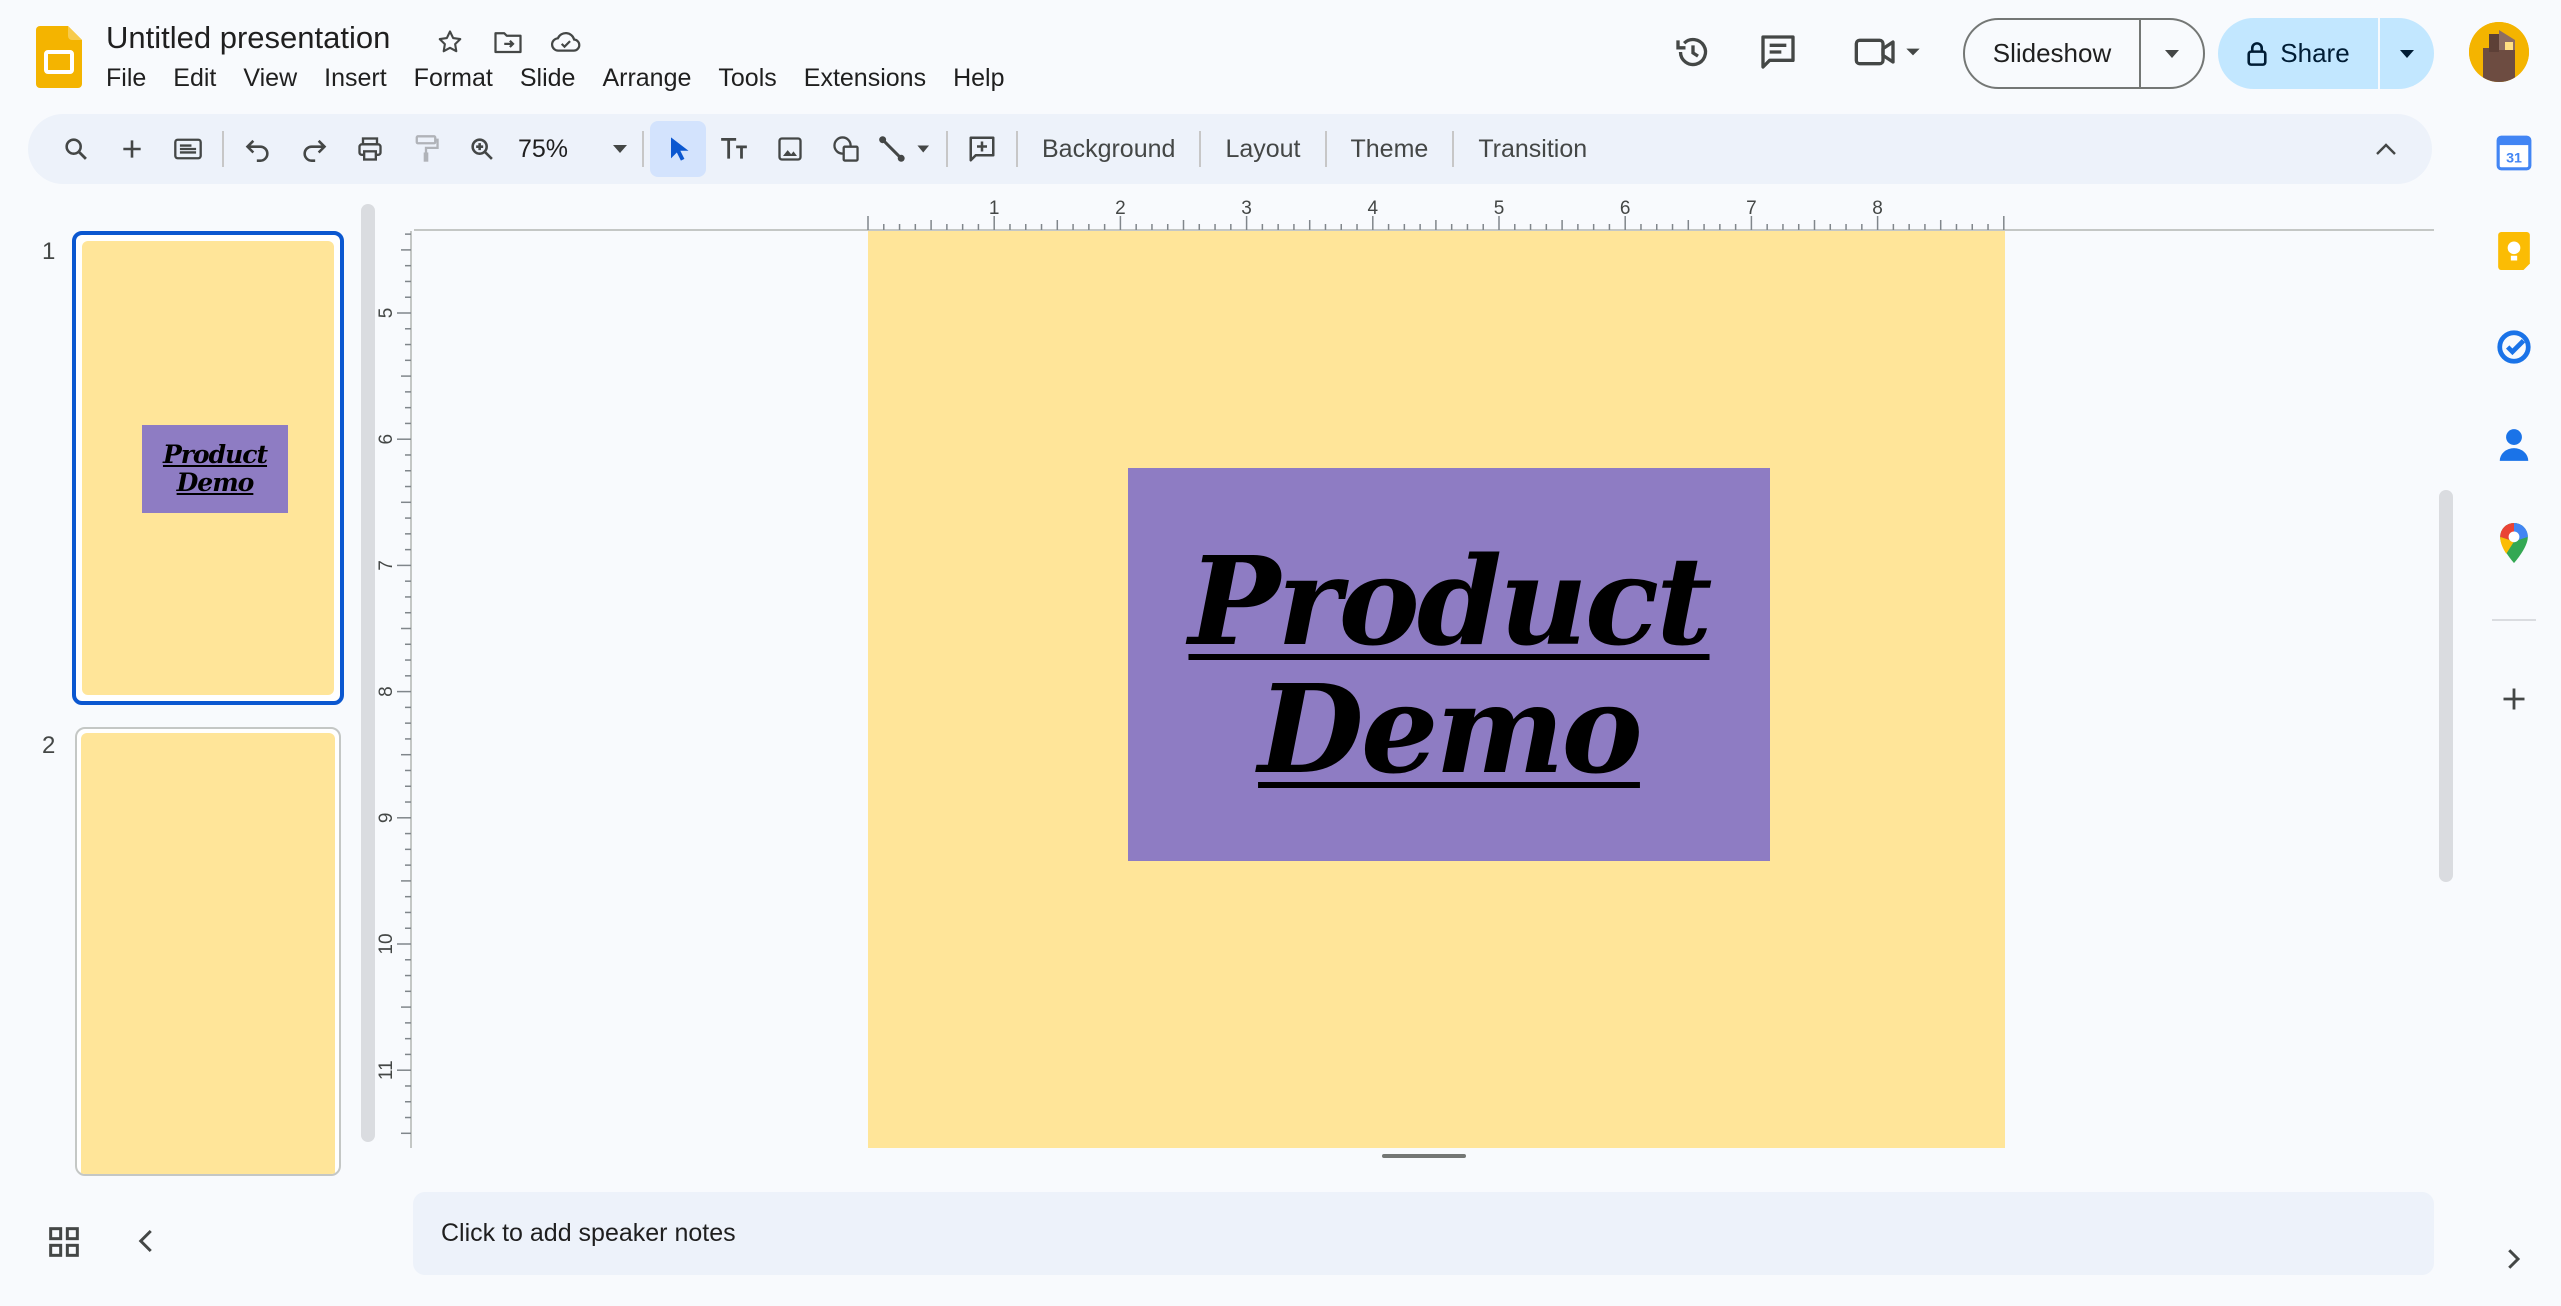 The width and height of the screenshot is (2561, 1306). What do you see at coordinates (215, 482) in the screenshot?
I see `thumbnail-title-line2: Demo` at bounding box center [215, 482].